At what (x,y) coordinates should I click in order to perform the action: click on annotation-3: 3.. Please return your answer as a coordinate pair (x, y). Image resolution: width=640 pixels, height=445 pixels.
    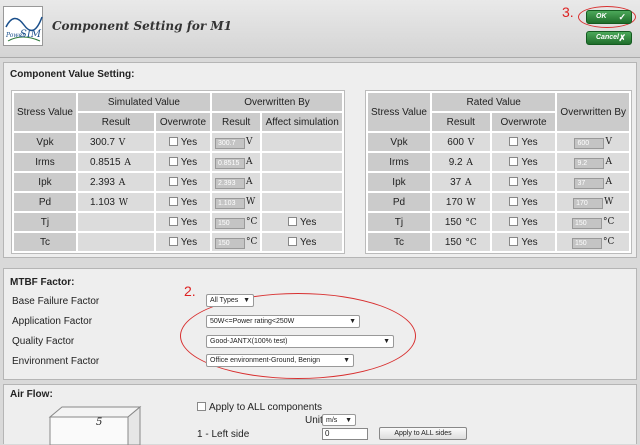
    Looking at the image, I should click on (568, 12).